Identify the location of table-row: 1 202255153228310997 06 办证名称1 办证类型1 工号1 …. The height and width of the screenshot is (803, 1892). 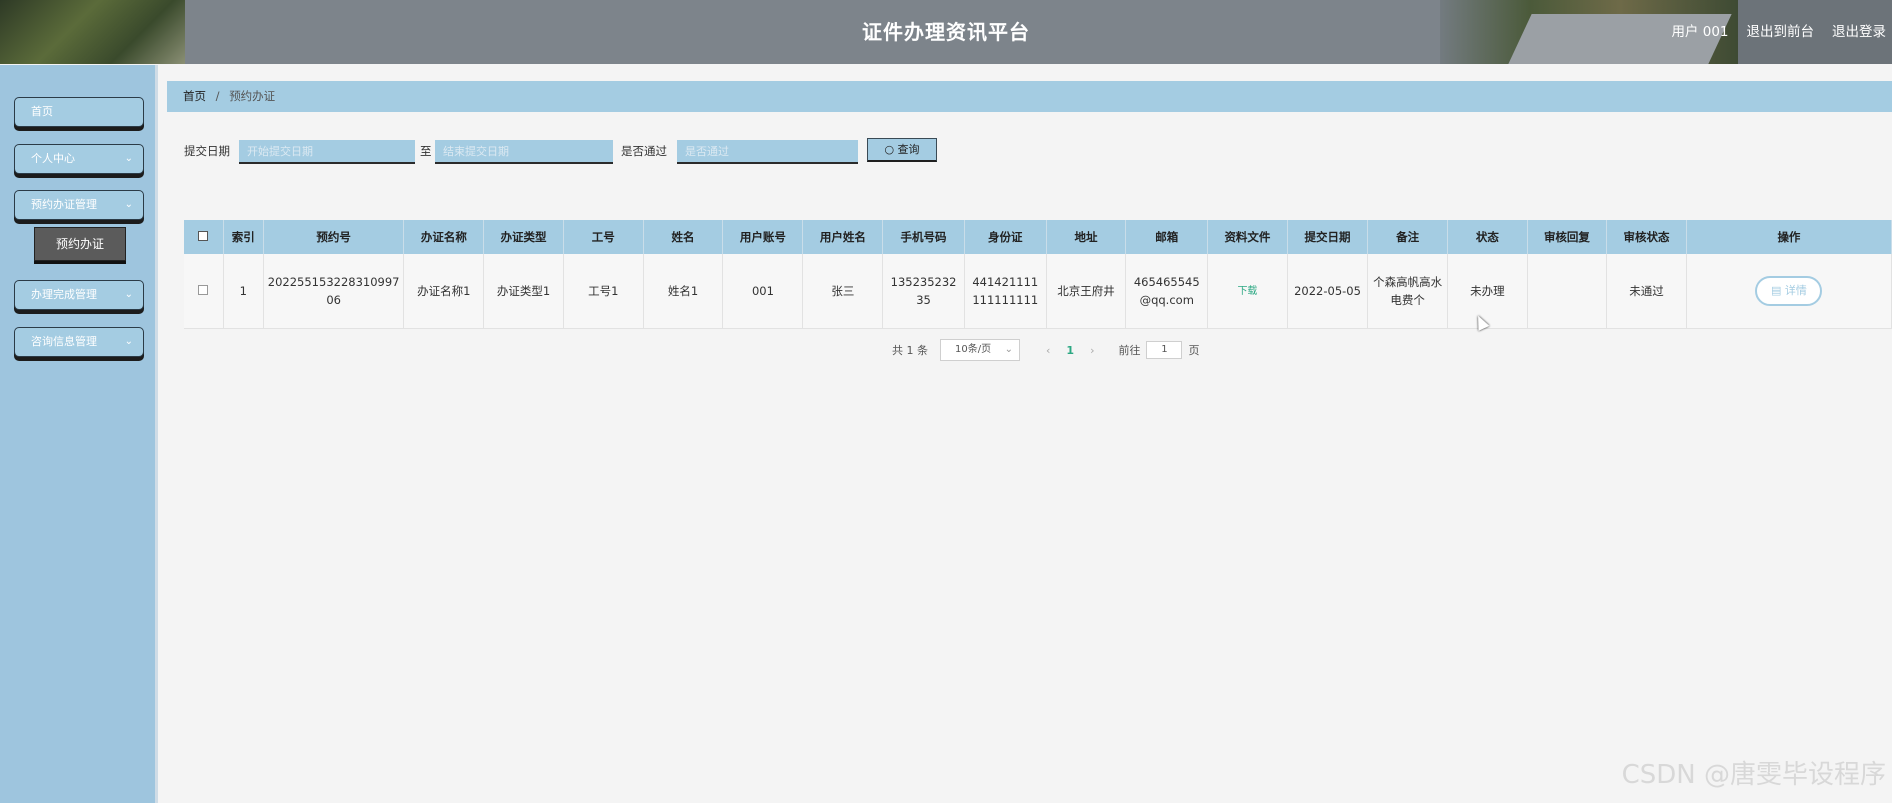
(1038, 291).